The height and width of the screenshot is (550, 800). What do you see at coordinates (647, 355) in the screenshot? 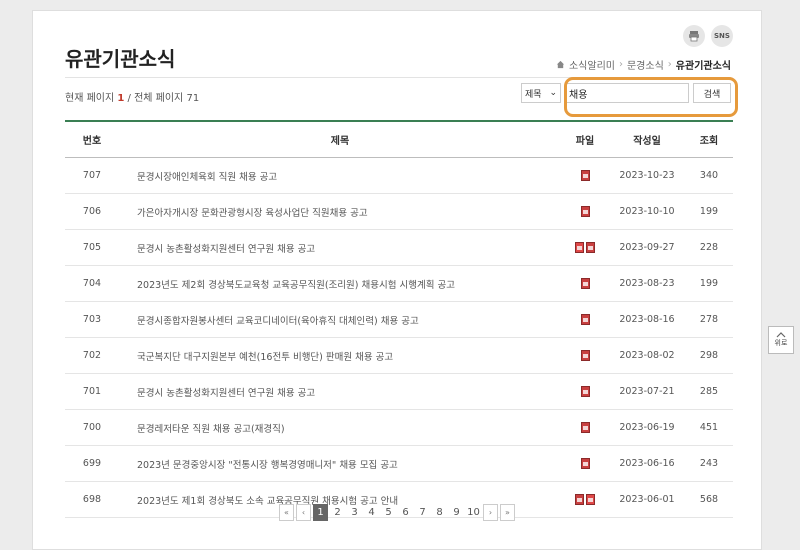
I see `row-date: 2023-08-02` at bounding box center [647, 355].